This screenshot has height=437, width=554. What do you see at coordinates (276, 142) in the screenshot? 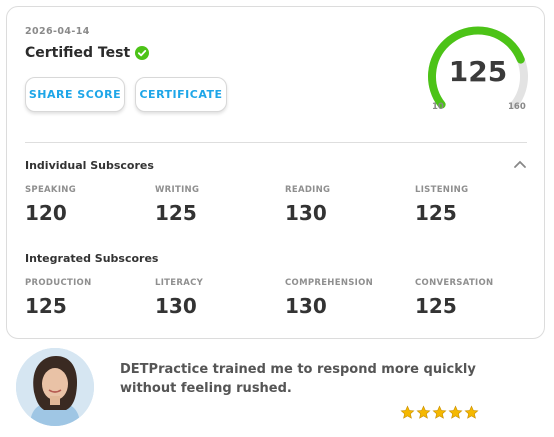
I see `divider` at bounding box center [276, 142].